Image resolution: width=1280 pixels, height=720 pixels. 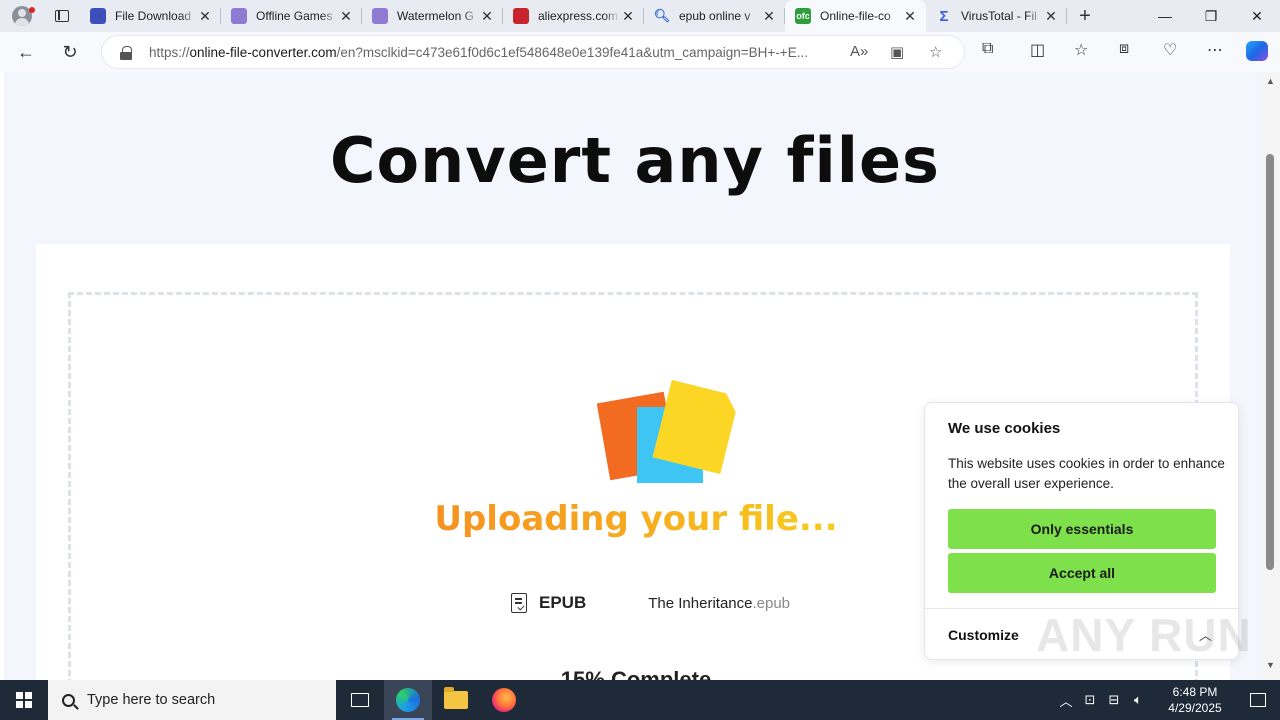 I want to click on task-view-icon, so click(x=360, y=700).